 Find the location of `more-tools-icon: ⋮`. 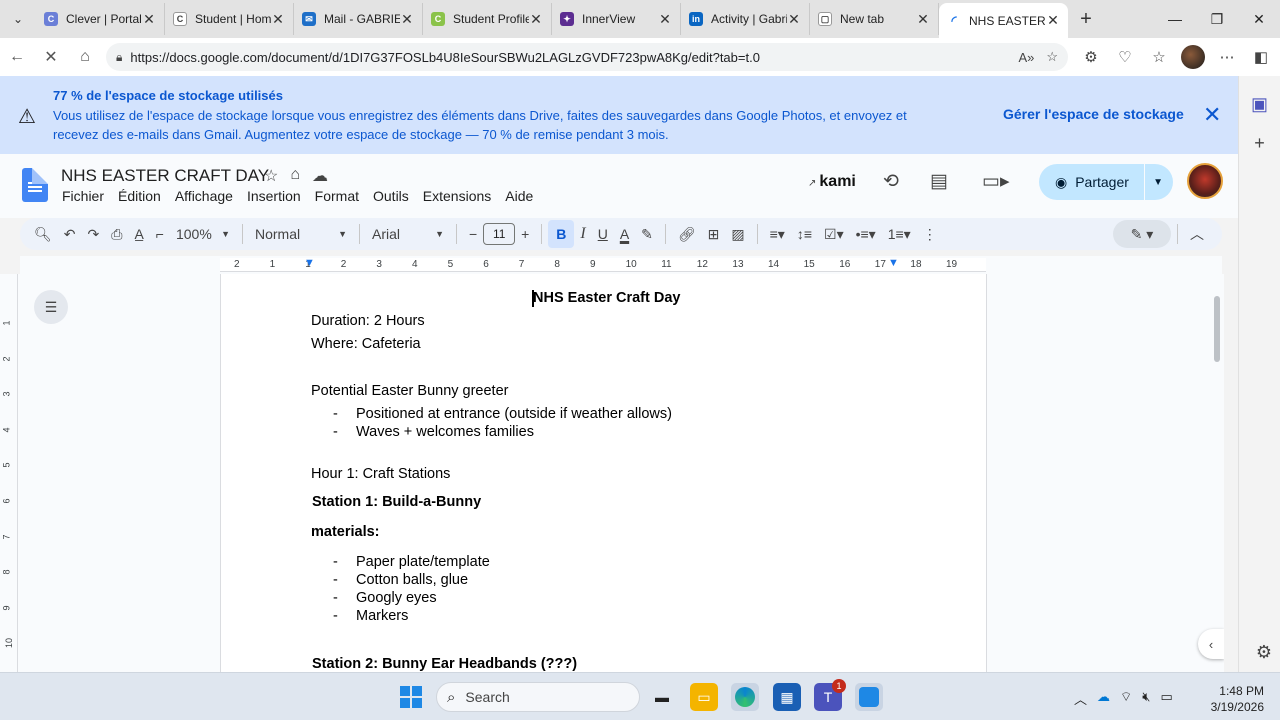

more-tools-icon: ⋮ is located at coordinates (930, 234).